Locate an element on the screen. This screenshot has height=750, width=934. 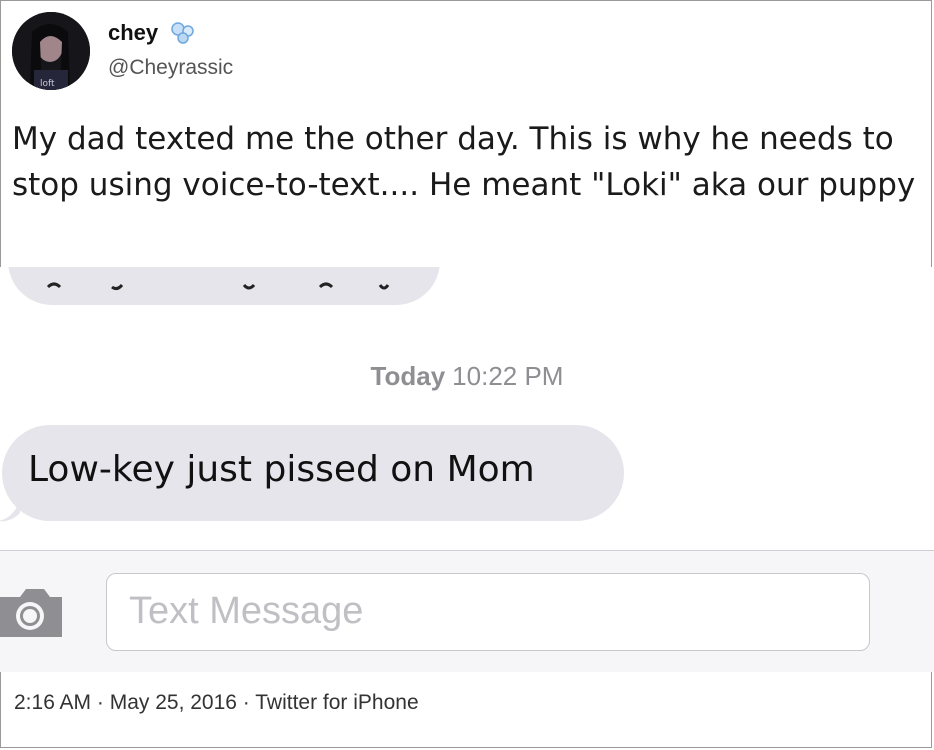
user-block: chey is located at coordinates (153, 33).